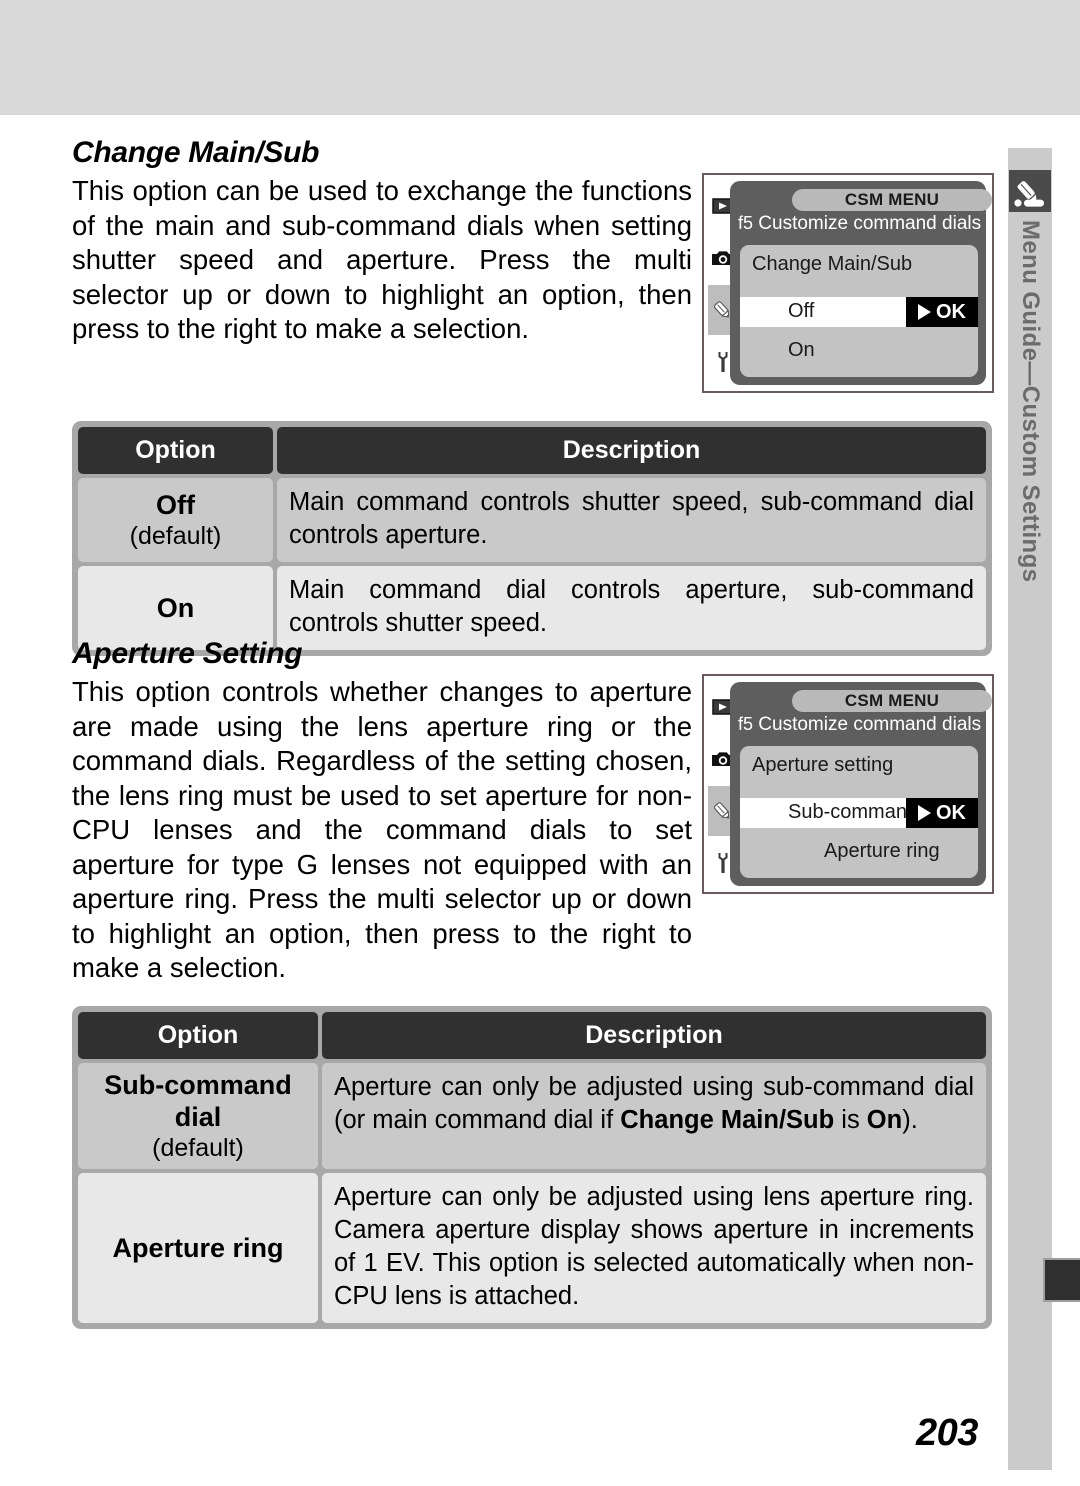  What do you see at coordinates (801, 311) in the screenshot?
I see `lcd-selected-label: Off` at bounding box center [801, 311].